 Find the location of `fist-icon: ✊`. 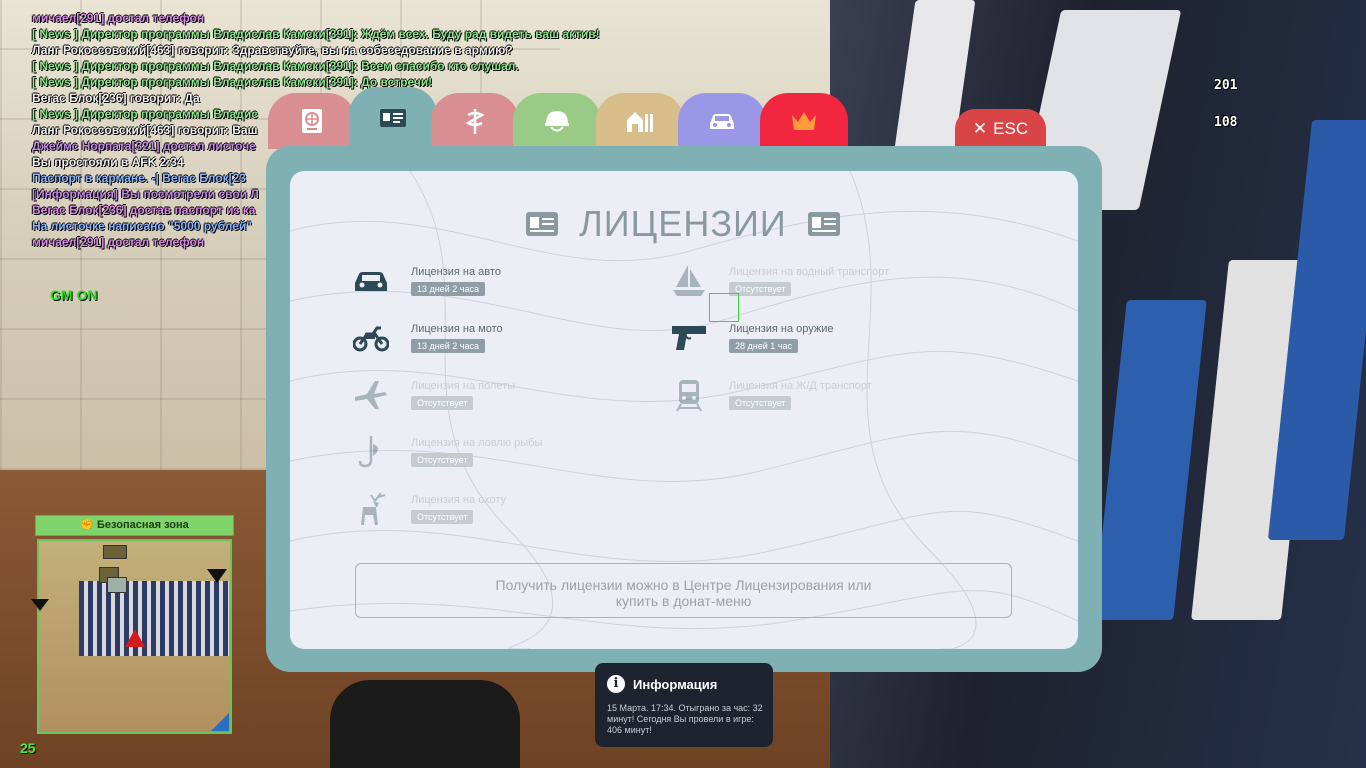

fist-icon: ✊ is located at coordinates (87, 525).